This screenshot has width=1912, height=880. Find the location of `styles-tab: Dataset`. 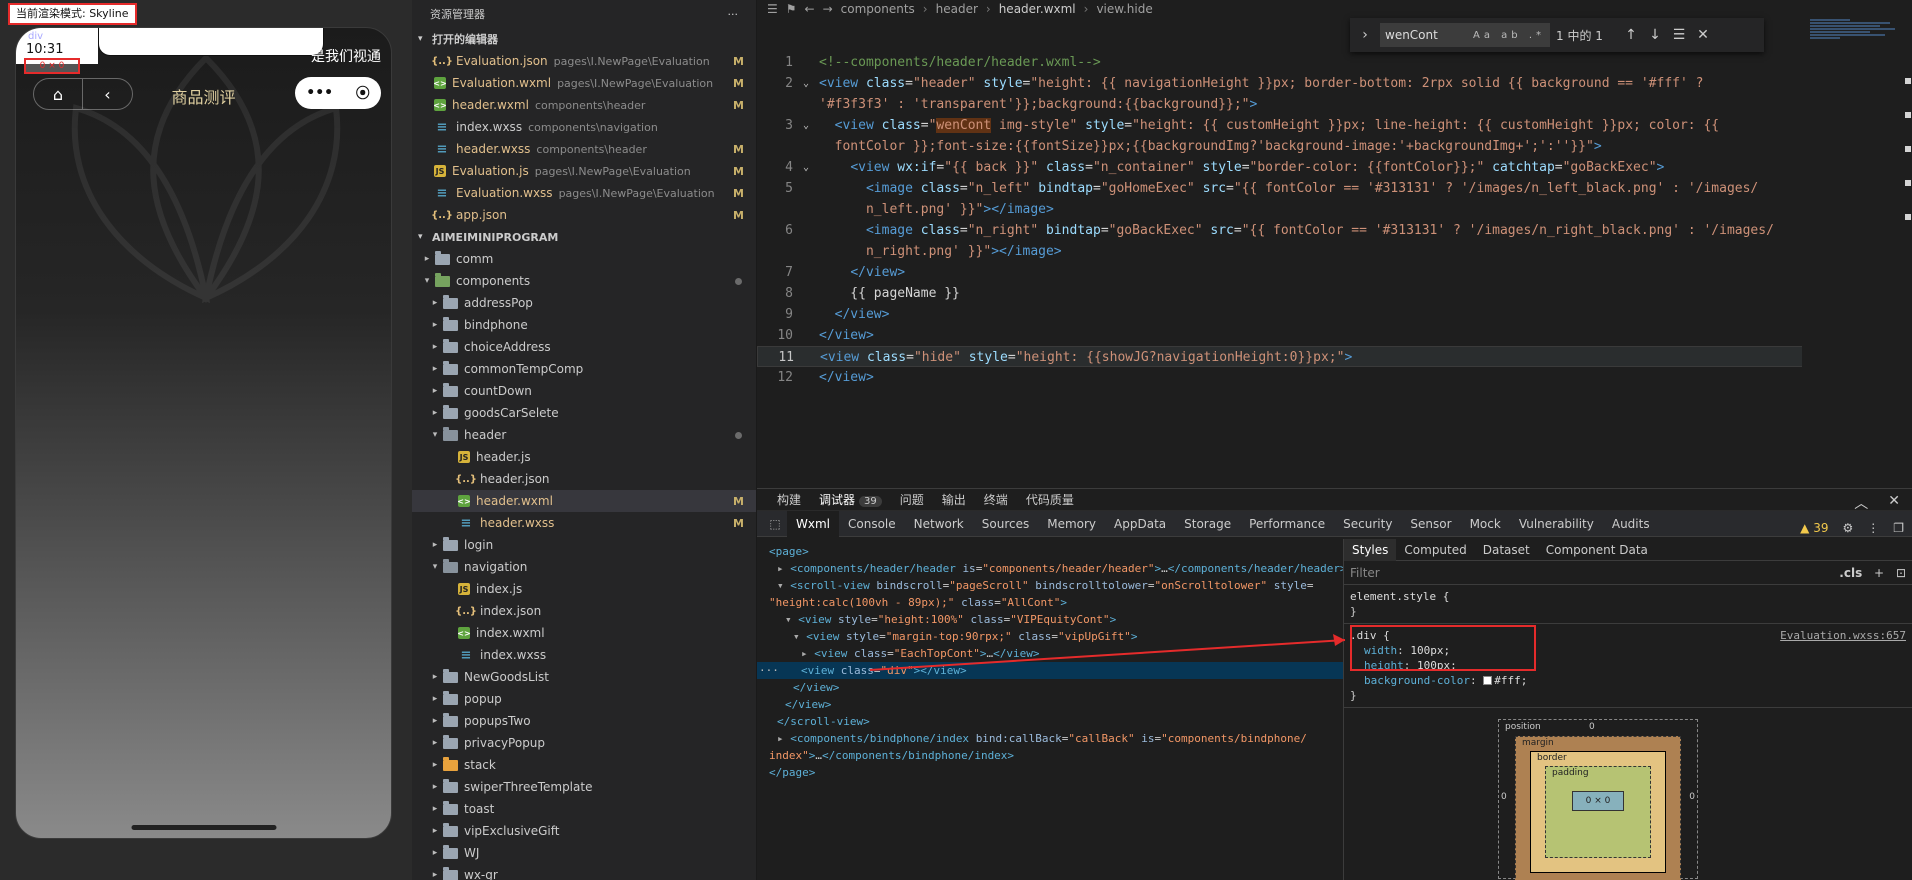

styles-tab: Dataset is located at coordinates (1506, 550).